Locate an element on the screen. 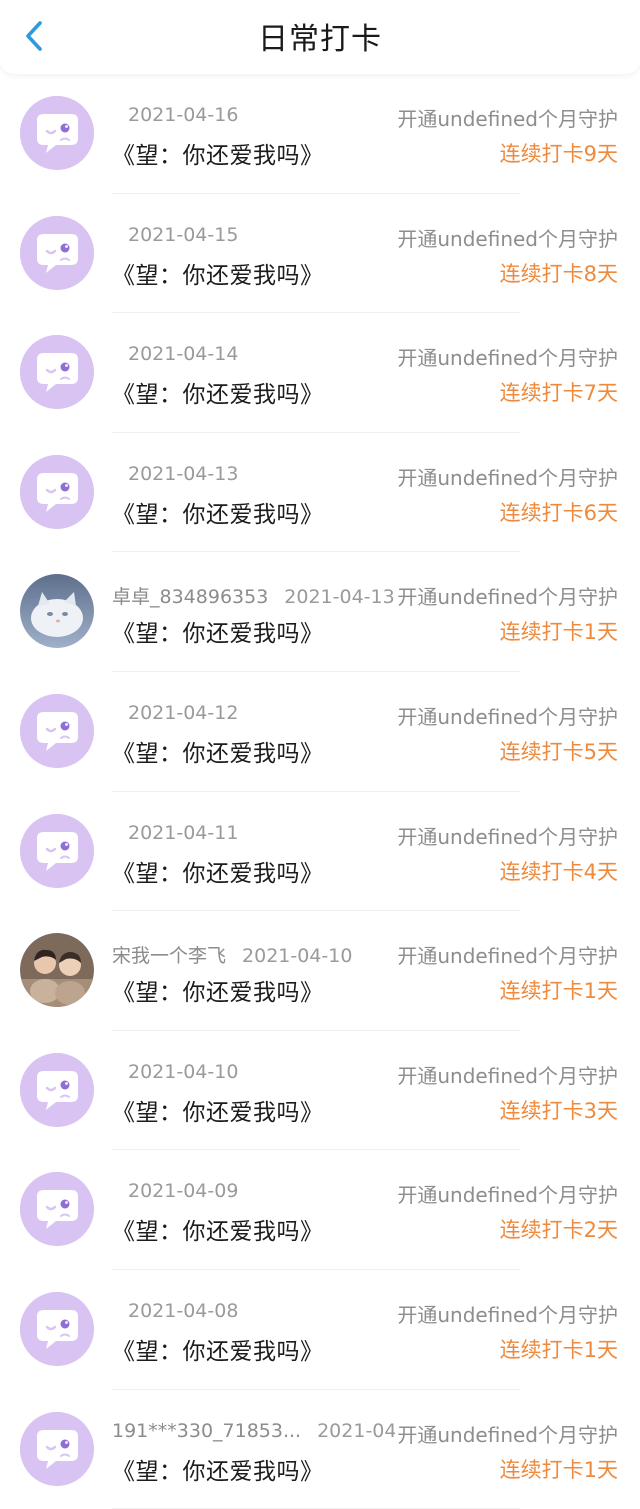  entry-meta: 2021-04-09 is located at coordinates (175, 1191).